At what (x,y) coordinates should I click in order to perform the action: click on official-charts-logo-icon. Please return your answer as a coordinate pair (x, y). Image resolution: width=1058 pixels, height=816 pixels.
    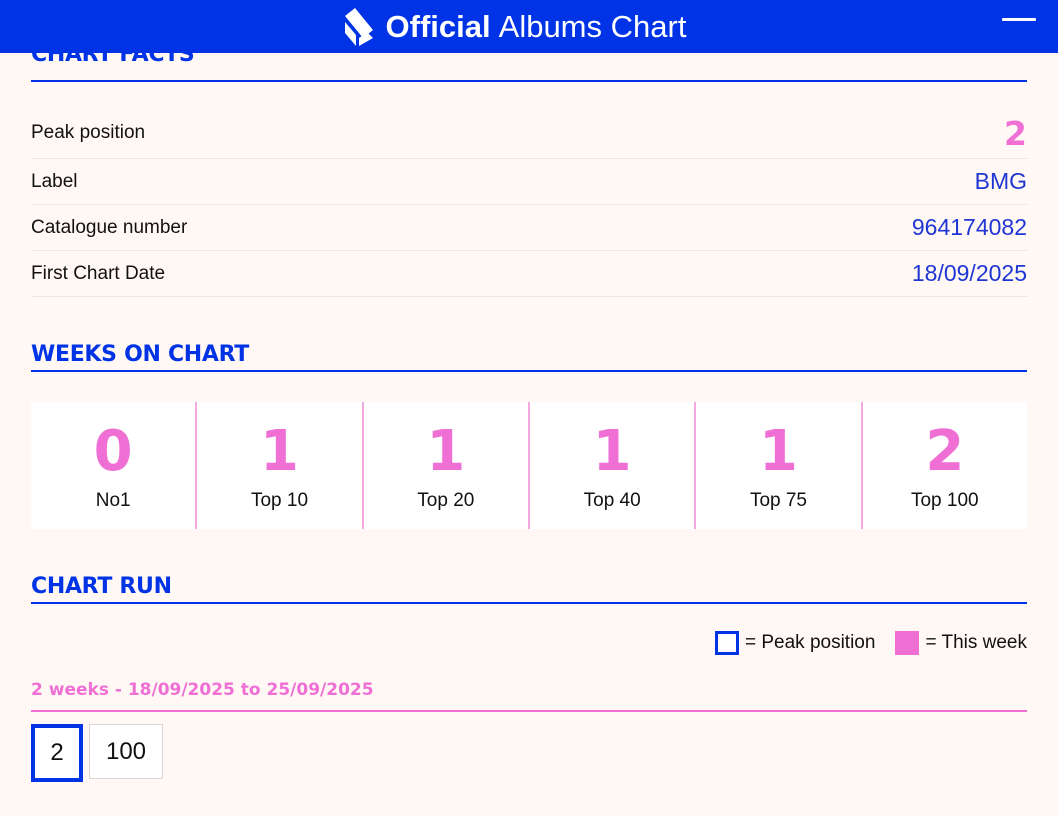
    Looking at the image, I should click on (358, 26).